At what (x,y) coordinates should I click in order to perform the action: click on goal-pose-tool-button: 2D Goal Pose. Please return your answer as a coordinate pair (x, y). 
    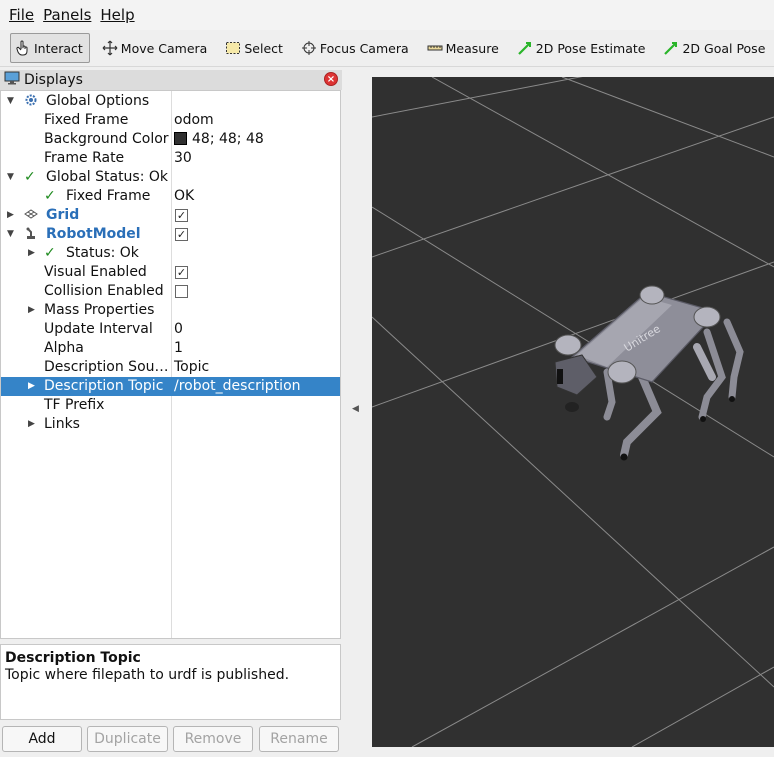
    Looking at the image, I should click on (715, 48).